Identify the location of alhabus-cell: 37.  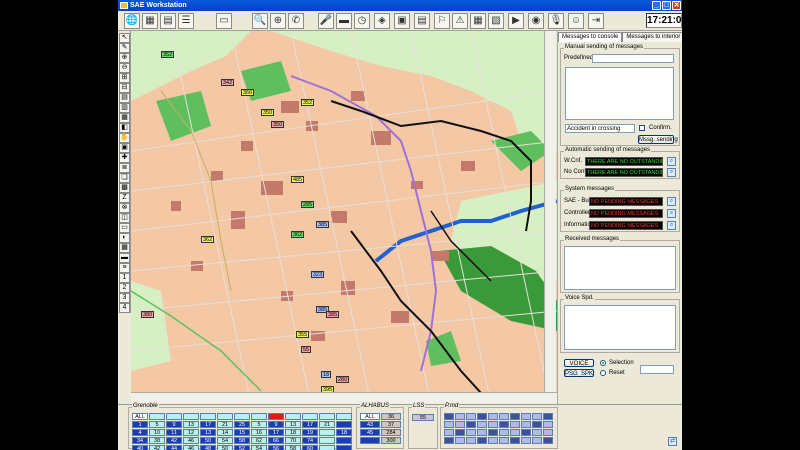
(391, 424).